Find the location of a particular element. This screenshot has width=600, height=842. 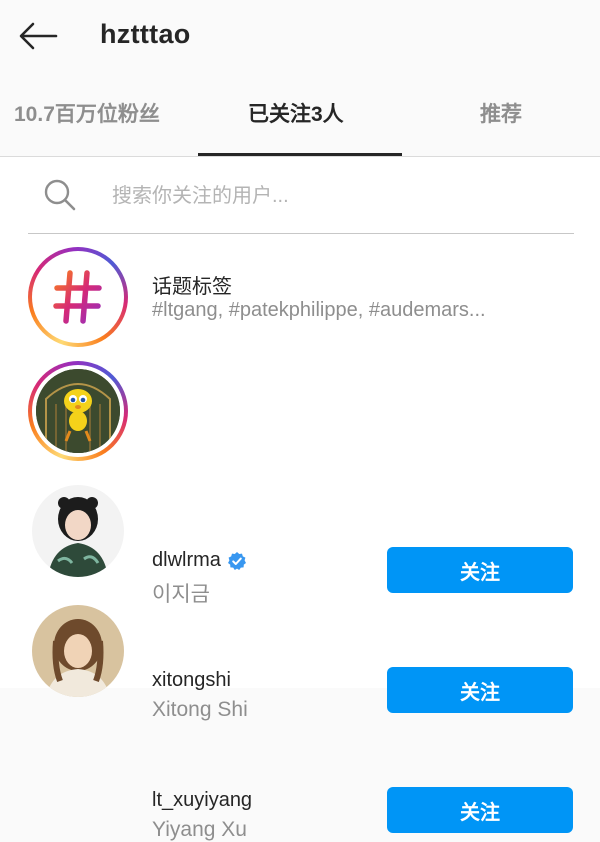

hashtag-avatar is located at coordinates (78, 297).